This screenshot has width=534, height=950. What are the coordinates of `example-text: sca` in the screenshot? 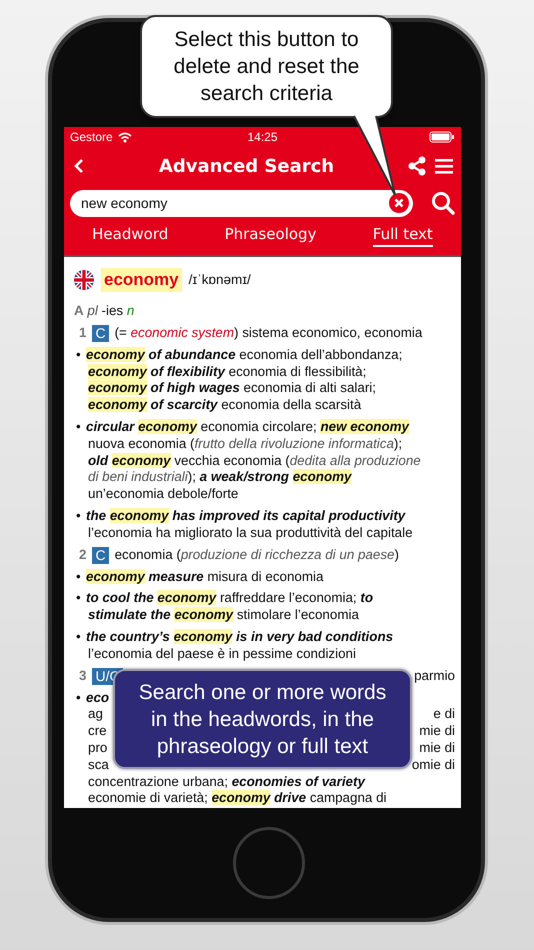 It's located at (98, 765).